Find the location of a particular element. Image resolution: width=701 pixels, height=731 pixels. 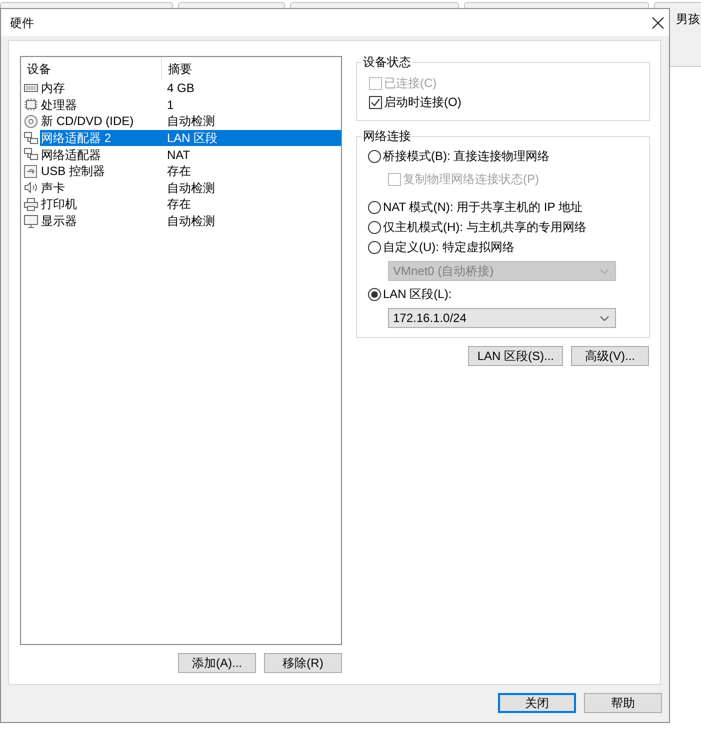

radio-label: 桥接模式(B): 直接连接物理网络 is located at coordinates (466, 156).